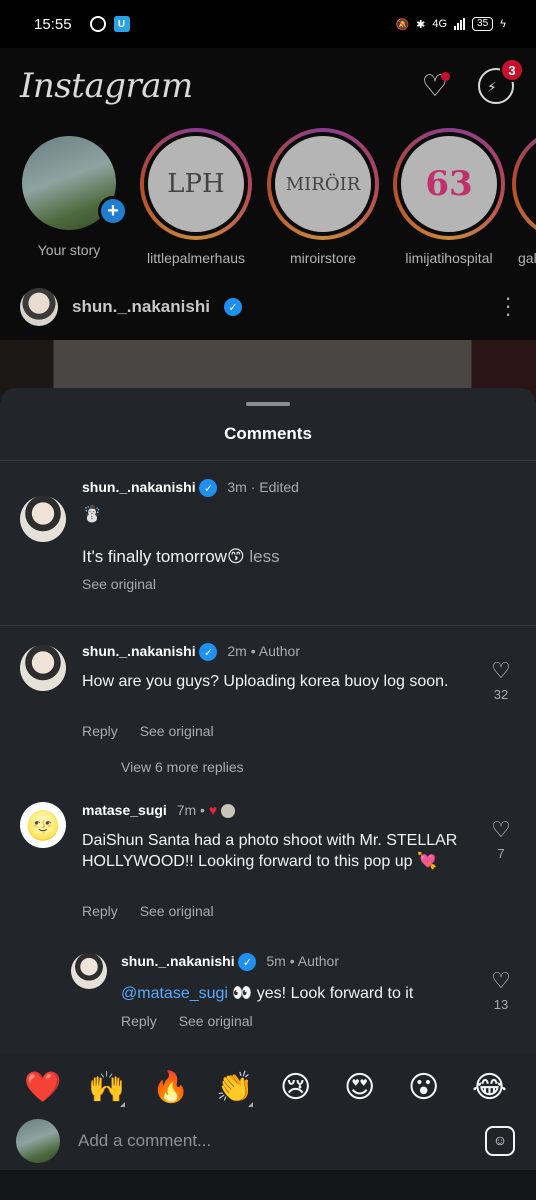 The height and width of the screenshot is (1200, 536). I want to click on view-more-replies-link: View 6 more replies, so click(182, 767).